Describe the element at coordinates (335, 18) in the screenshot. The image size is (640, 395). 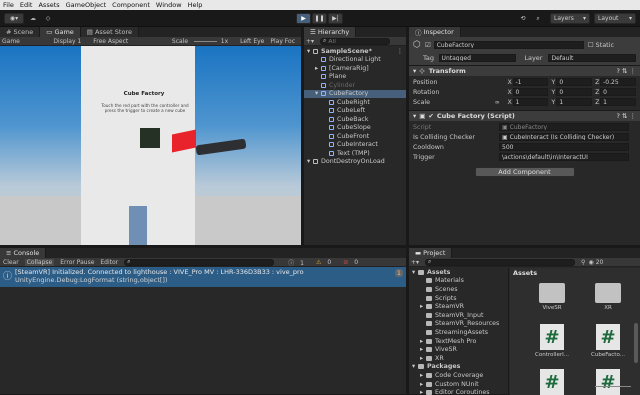
I see `step-button: ▶|` at that location.